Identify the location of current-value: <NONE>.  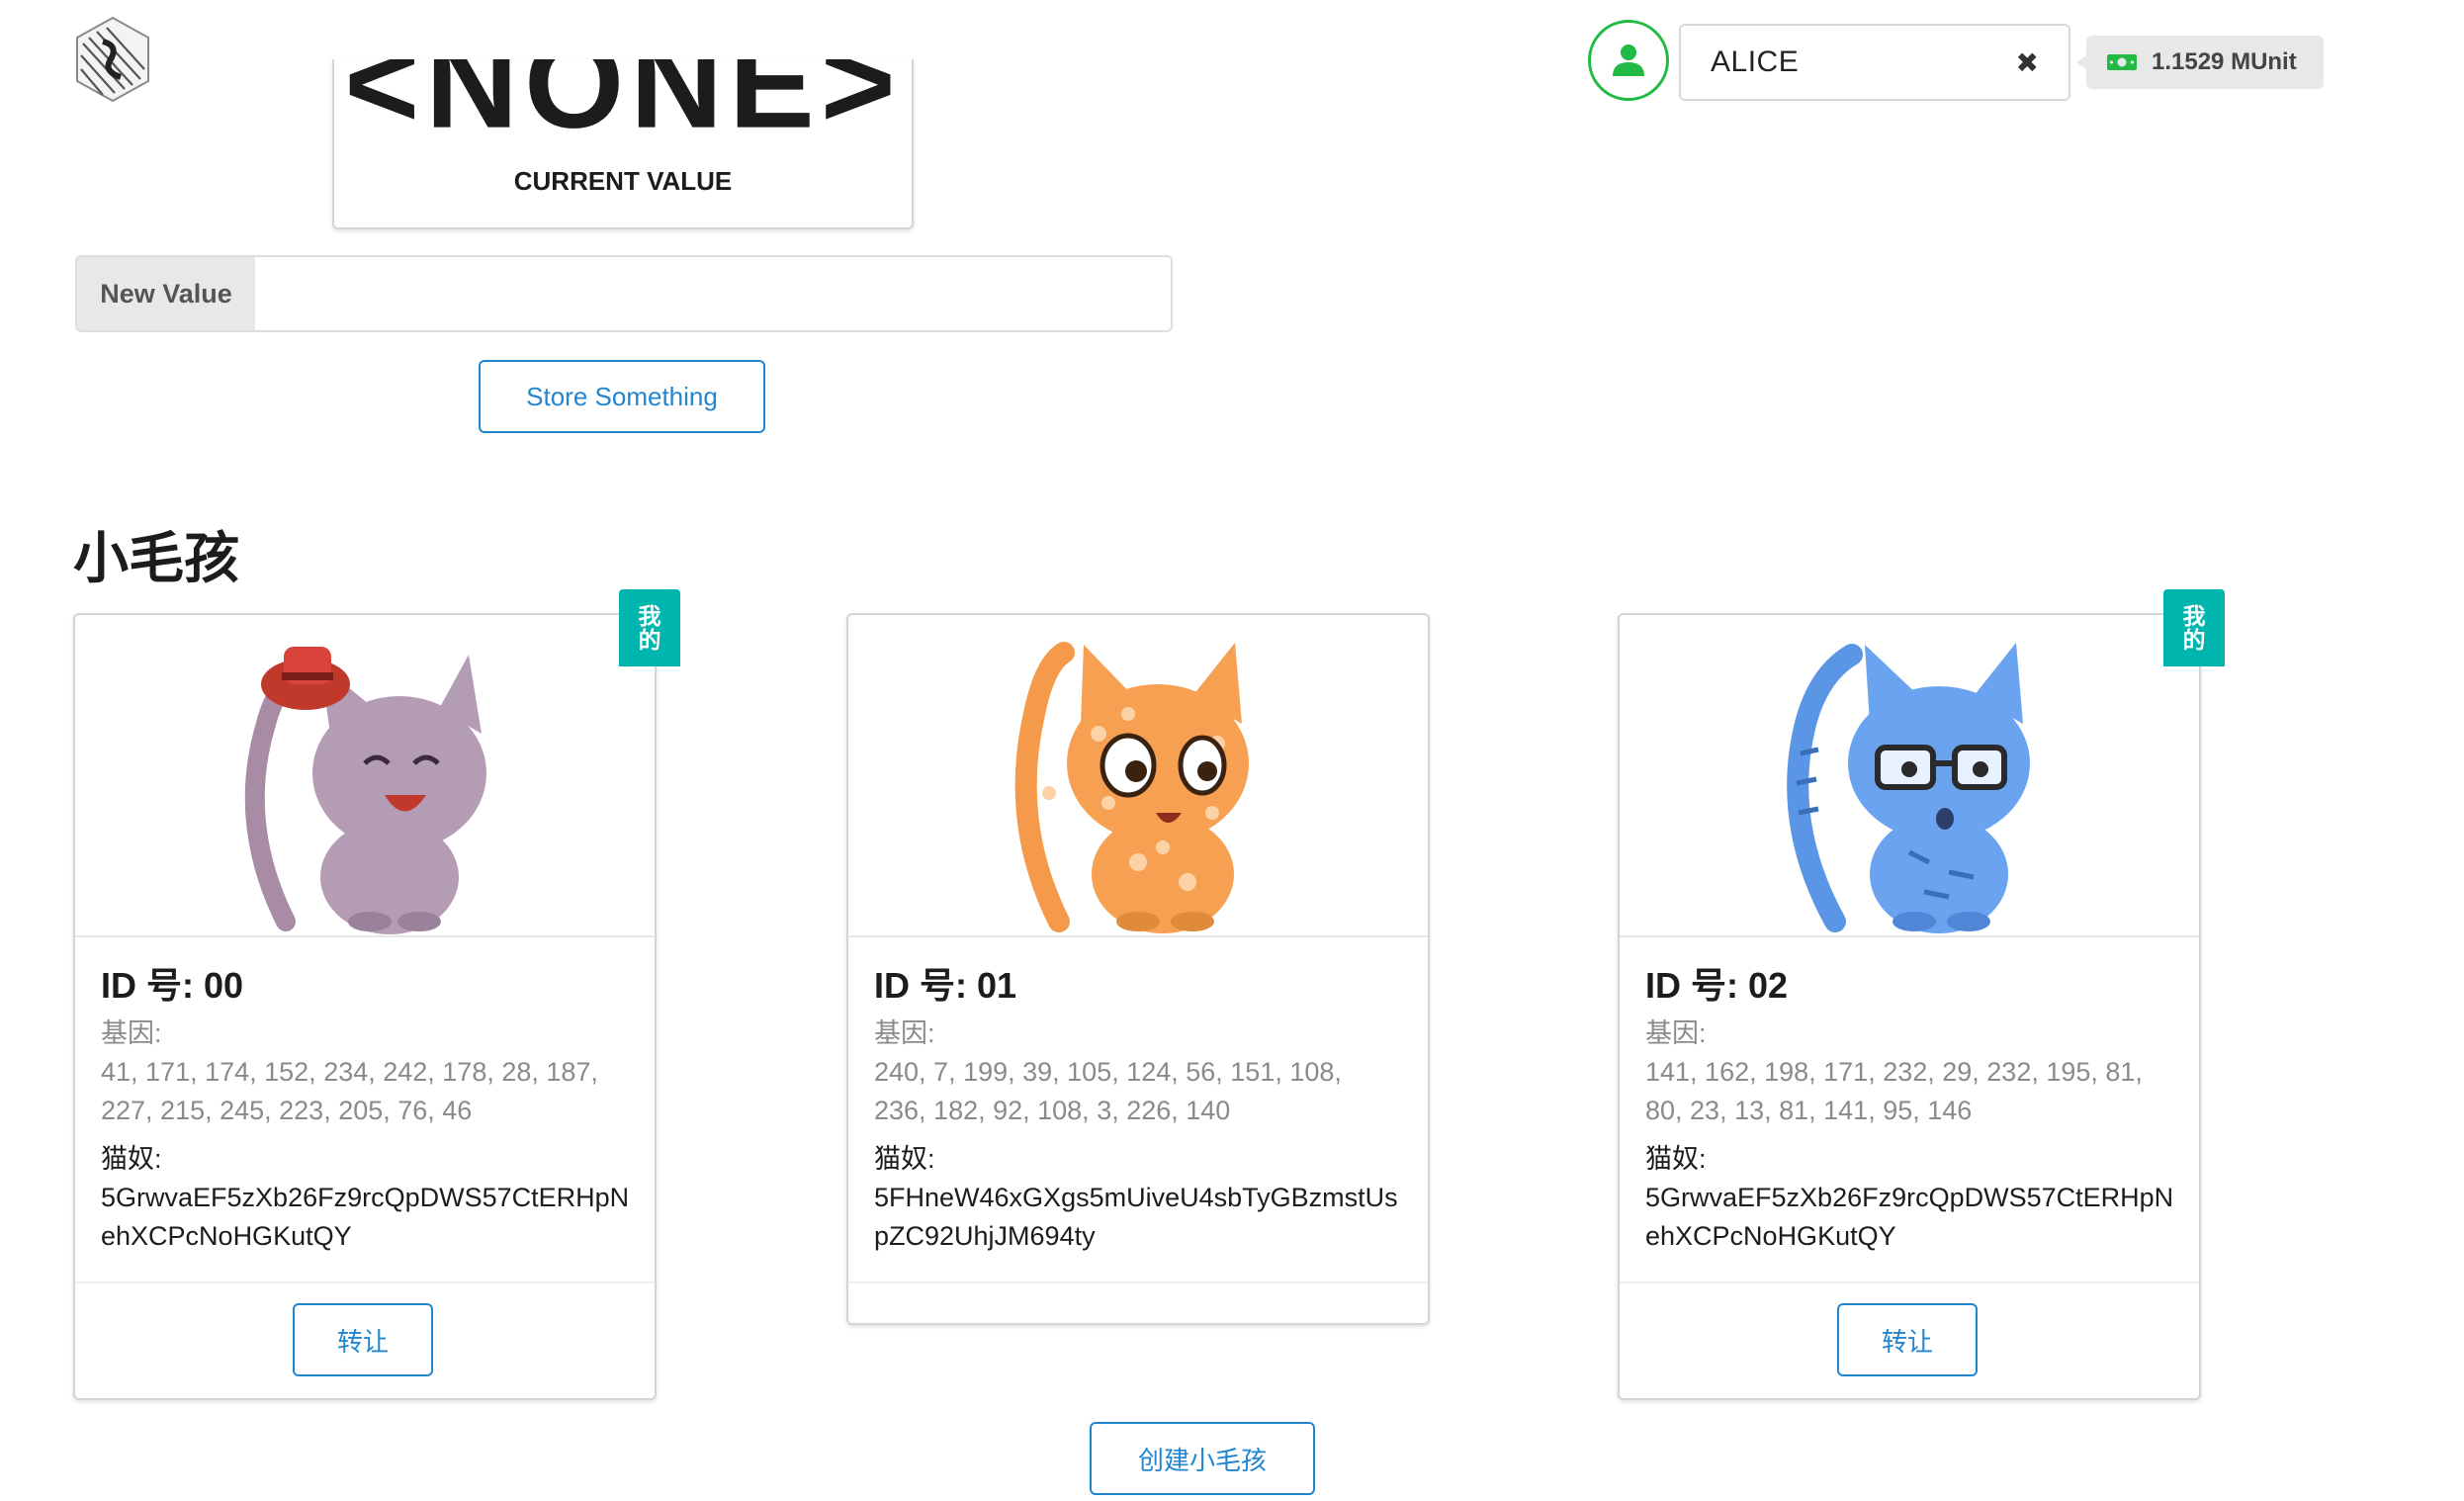
(623, 107).